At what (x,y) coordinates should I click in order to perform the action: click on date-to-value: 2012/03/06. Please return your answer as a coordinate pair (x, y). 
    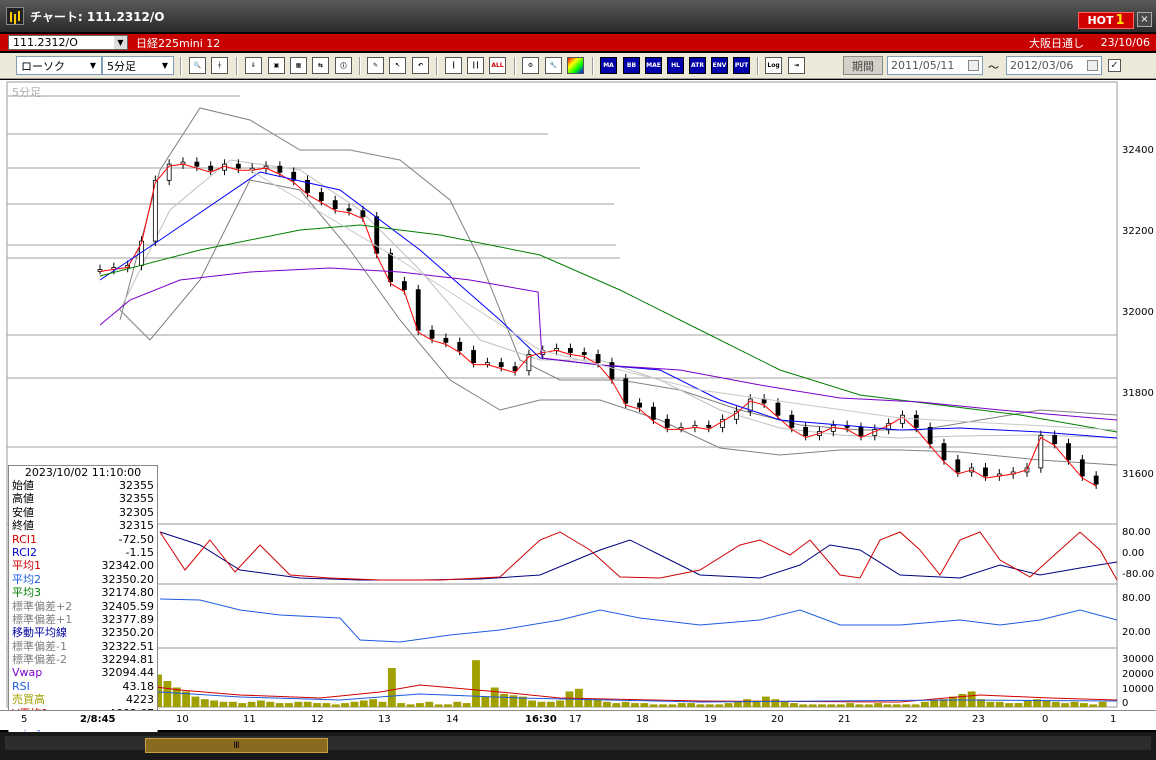
    Looking at the image, I should click on (1042, 65).